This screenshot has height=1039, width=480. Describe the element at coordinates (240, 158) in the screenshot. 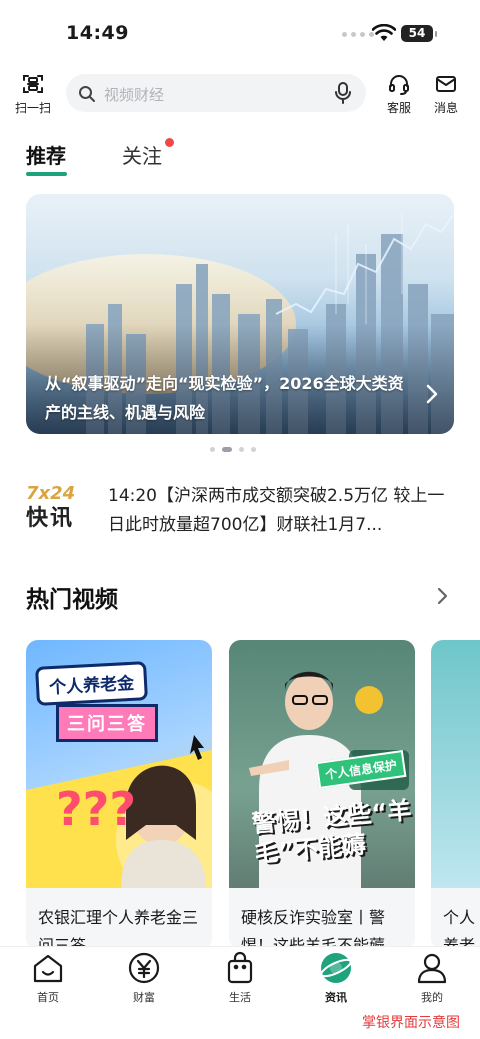

I see `content-tabs: 推荐 关注` at that location.